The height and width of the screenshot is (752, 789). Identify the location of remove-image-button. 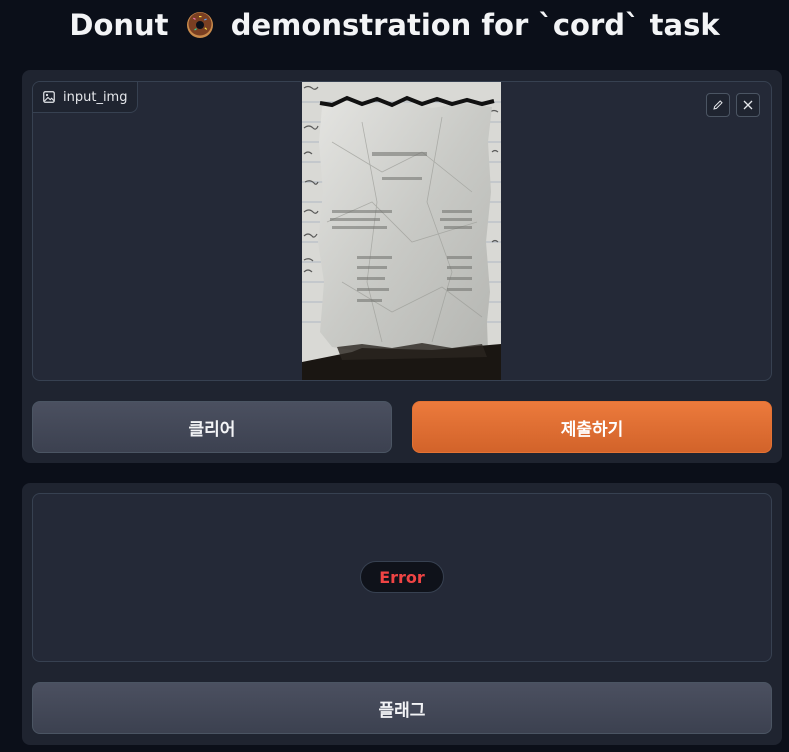
(748, 105).